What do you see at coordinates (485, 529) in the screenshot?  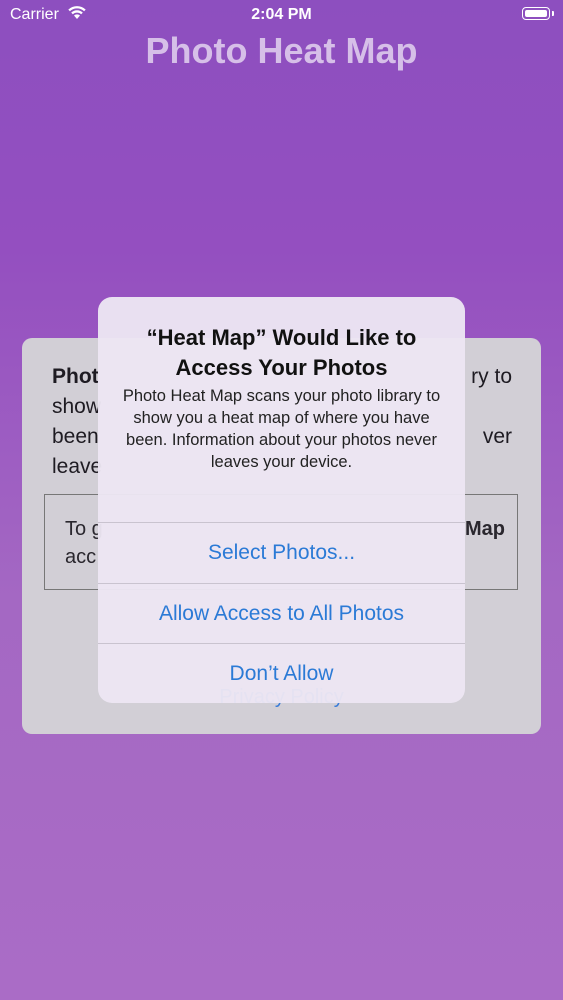 I see `instruction-line1-end: Map` at bounding box center [485, 529].